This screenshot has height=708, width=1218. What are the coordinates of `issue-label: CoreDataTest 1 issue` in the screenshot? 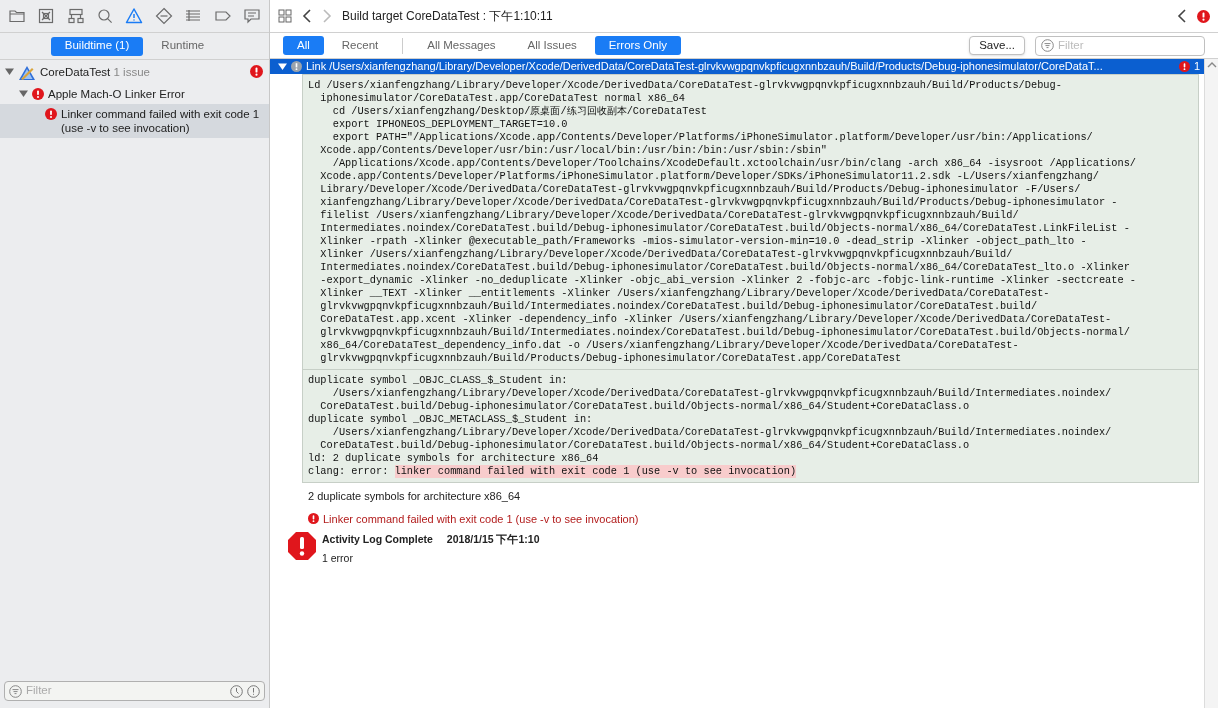 It's located at (95, 72).